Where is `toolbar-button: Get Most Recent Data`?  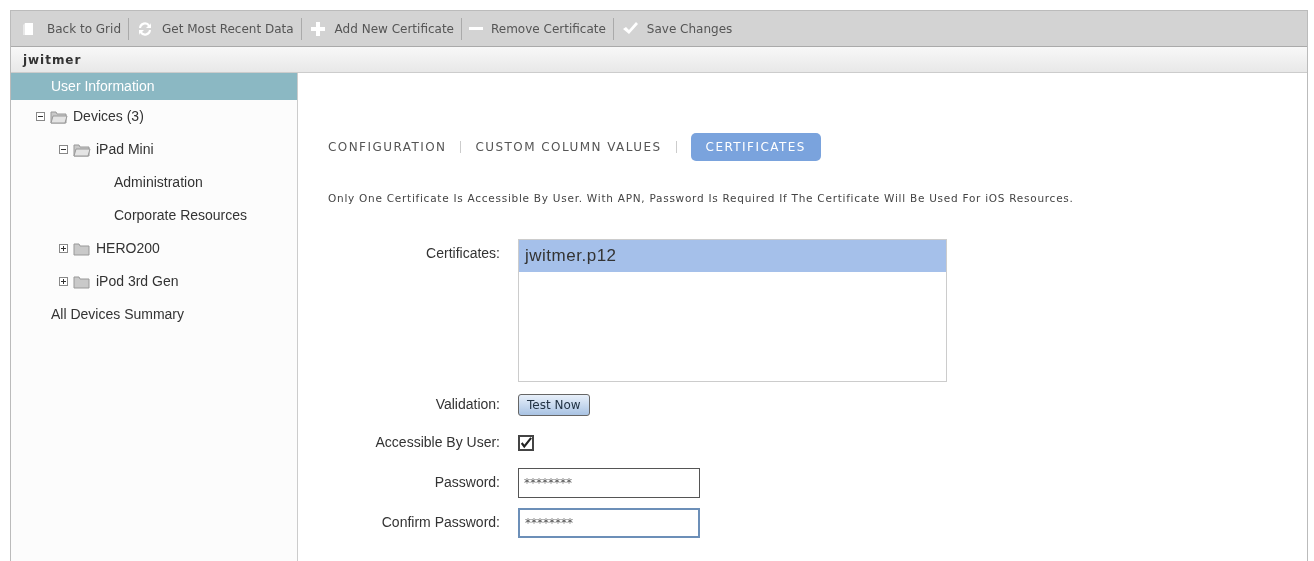
toolbar-button: Get Most Recent Data is located at coordinates (215, 28).